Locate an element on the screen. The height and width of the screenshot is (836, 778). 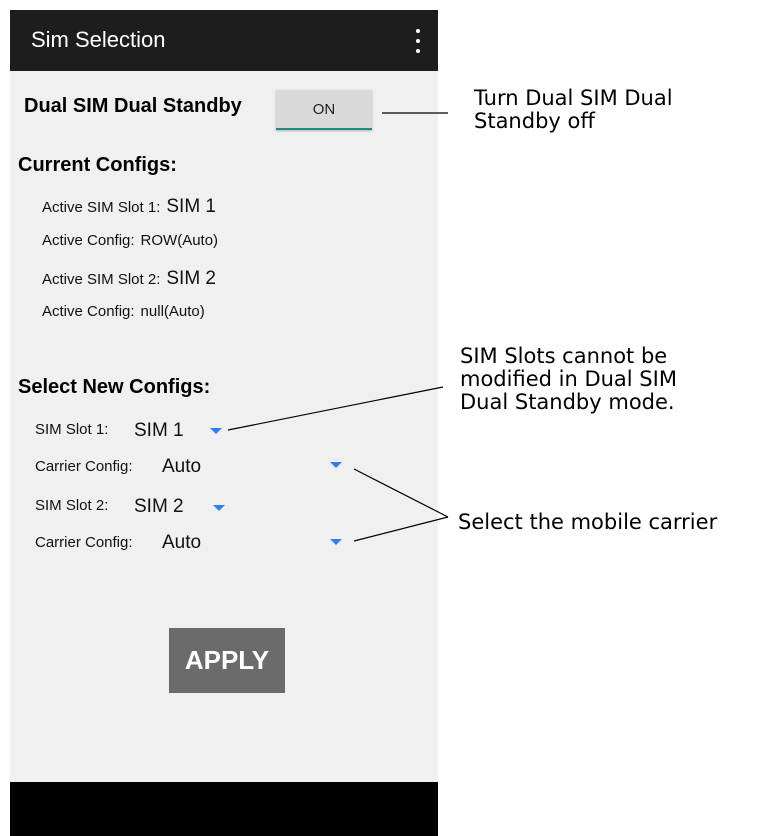
slots-callout-line is located at coordinates (335, 408).